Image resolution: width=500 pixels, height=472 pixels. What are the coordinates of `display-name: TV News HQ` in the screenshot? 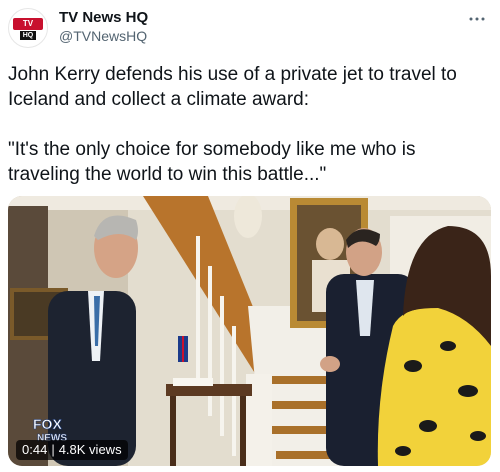 It's located at (103, 17).